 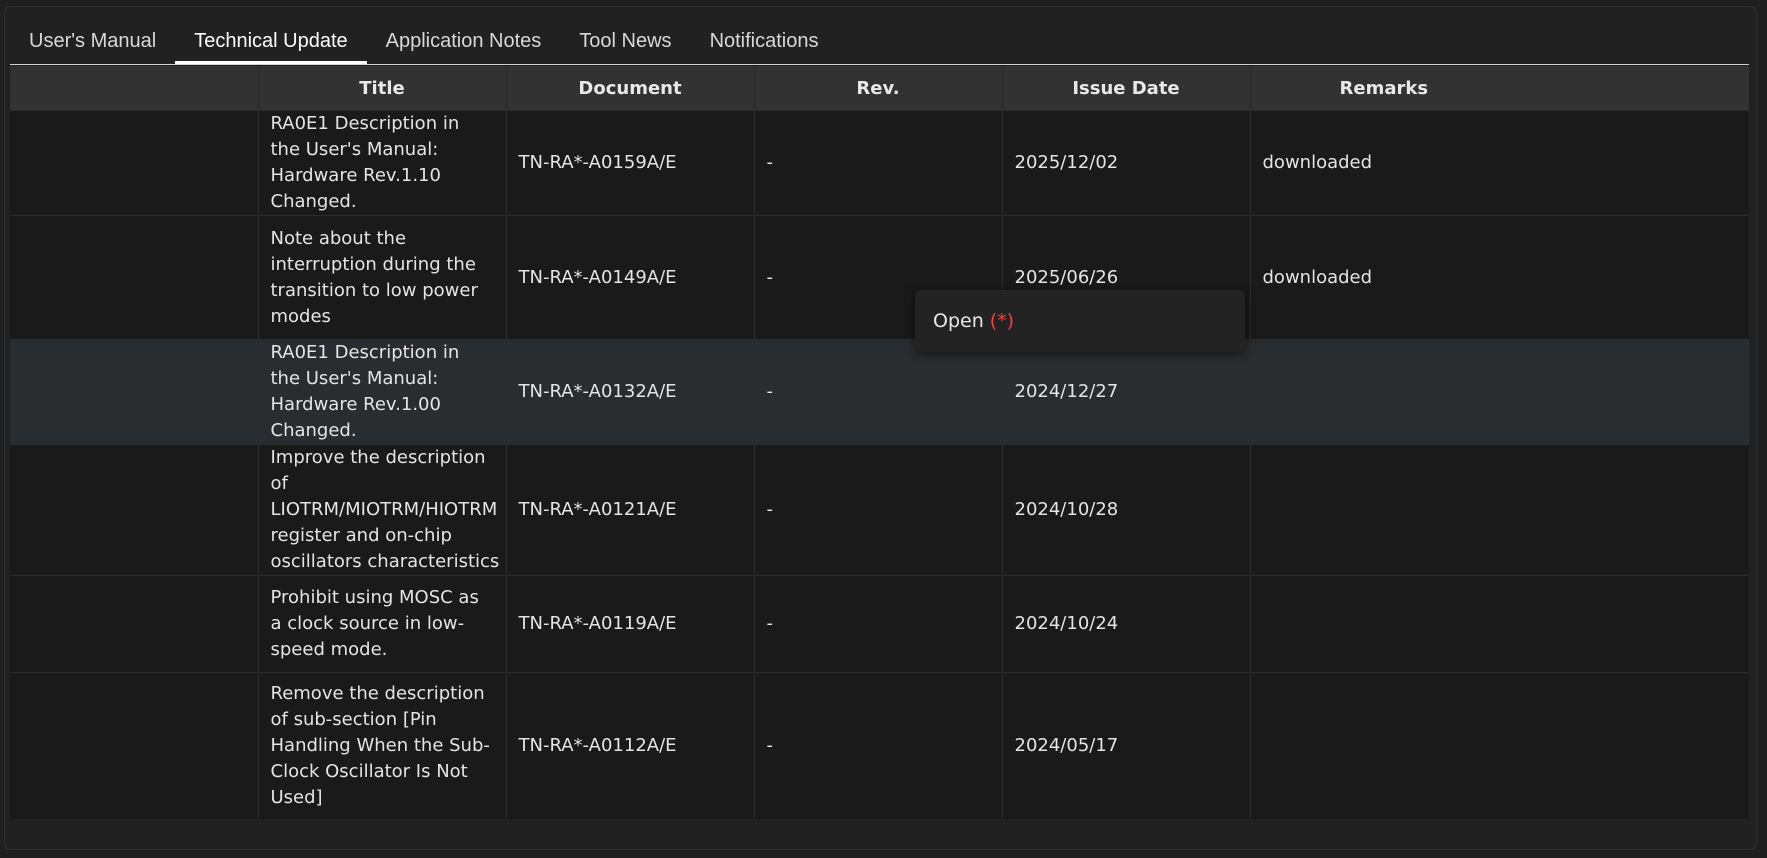 I want to click on issue-date-cell: 2024/10/24, so click(x=1125, y=624).